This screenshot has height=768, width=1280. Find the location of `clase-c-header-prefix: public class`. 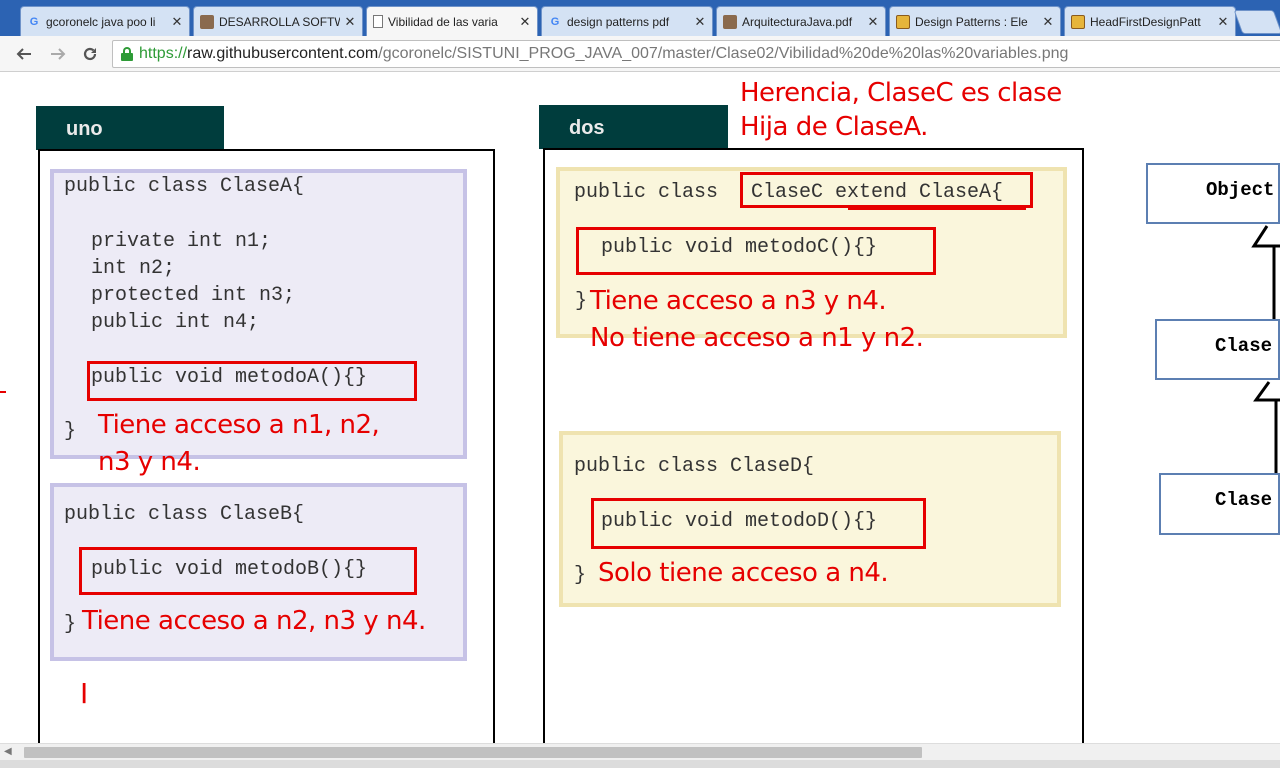

clase-c-header-prefix: public class is located at coordinates (652, 192).